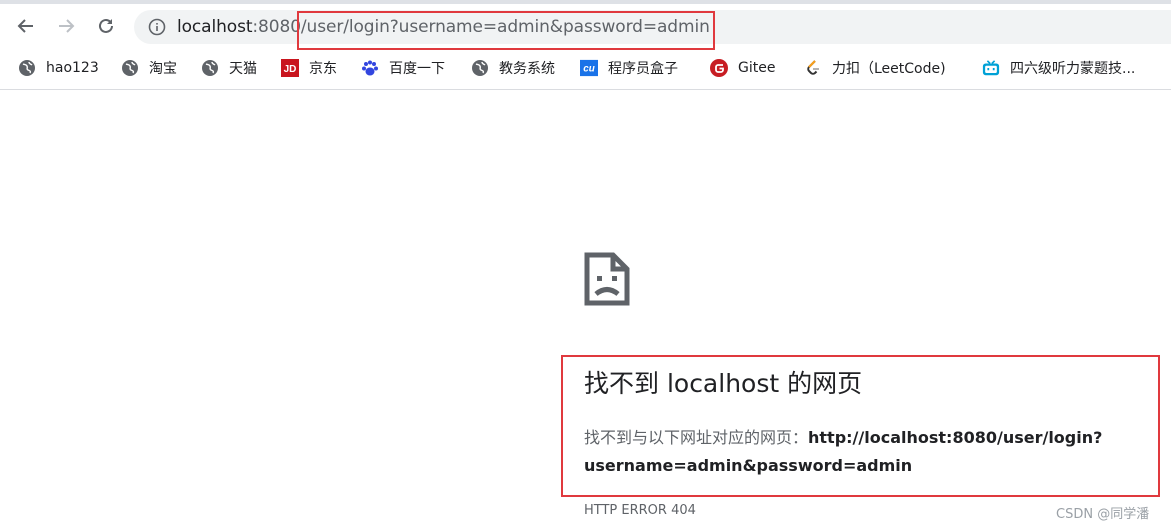 This screenshot has height=532, width=1171. What do you see at coordinates (157, 27) in the screenshot?
I see `info-icon` at bounding box center [157, 27].